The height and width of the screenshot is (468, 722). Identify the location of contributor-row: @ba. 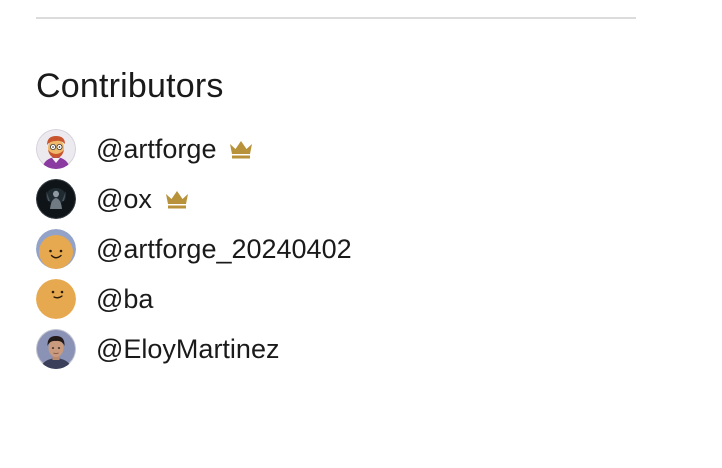
(194, 299).